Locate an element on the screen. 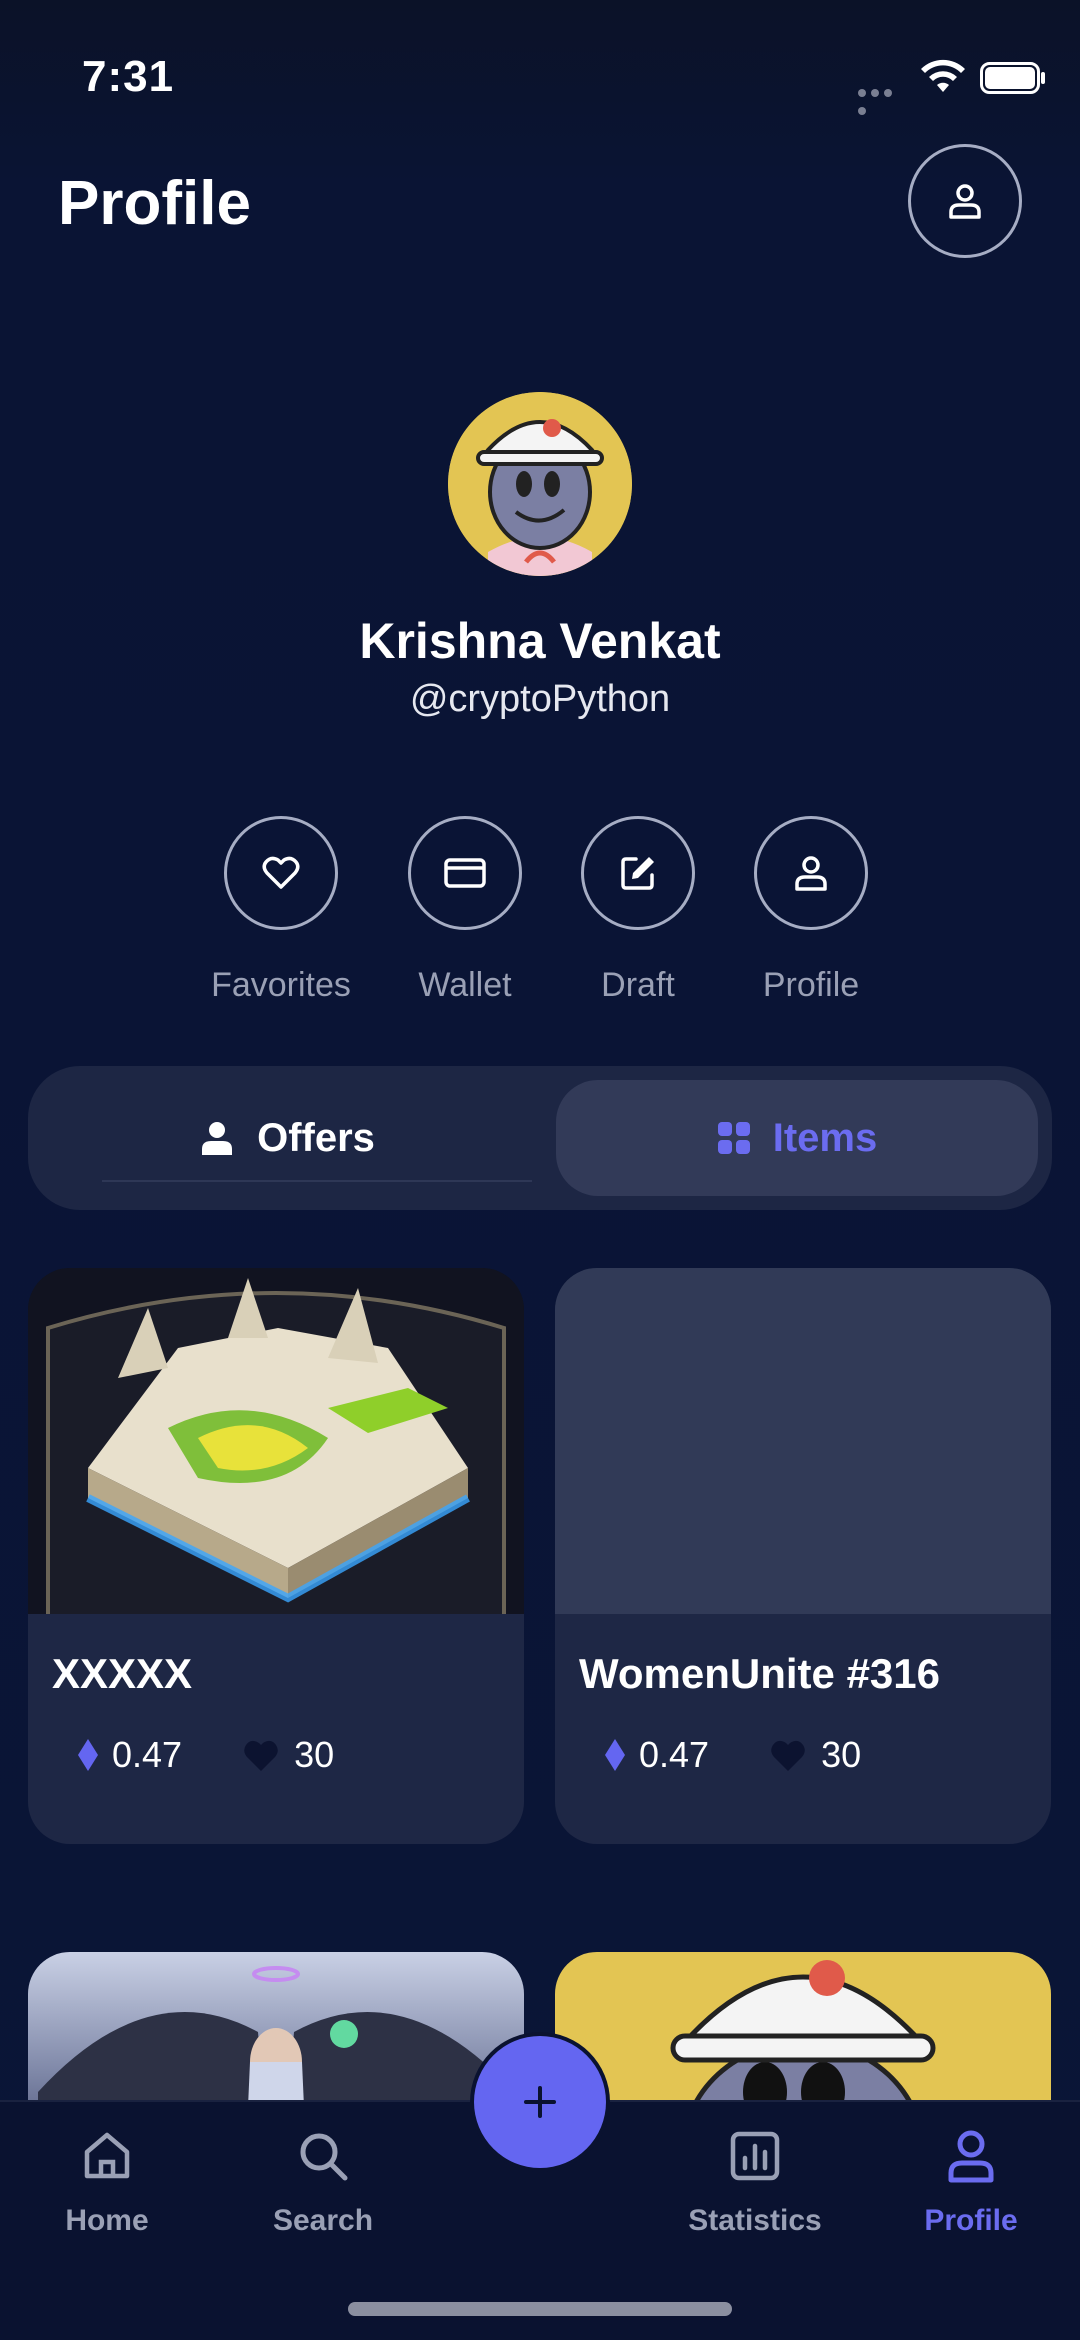  item-card: WomenUnite #316 0.47 30 is located at coordinates (803, 1556).